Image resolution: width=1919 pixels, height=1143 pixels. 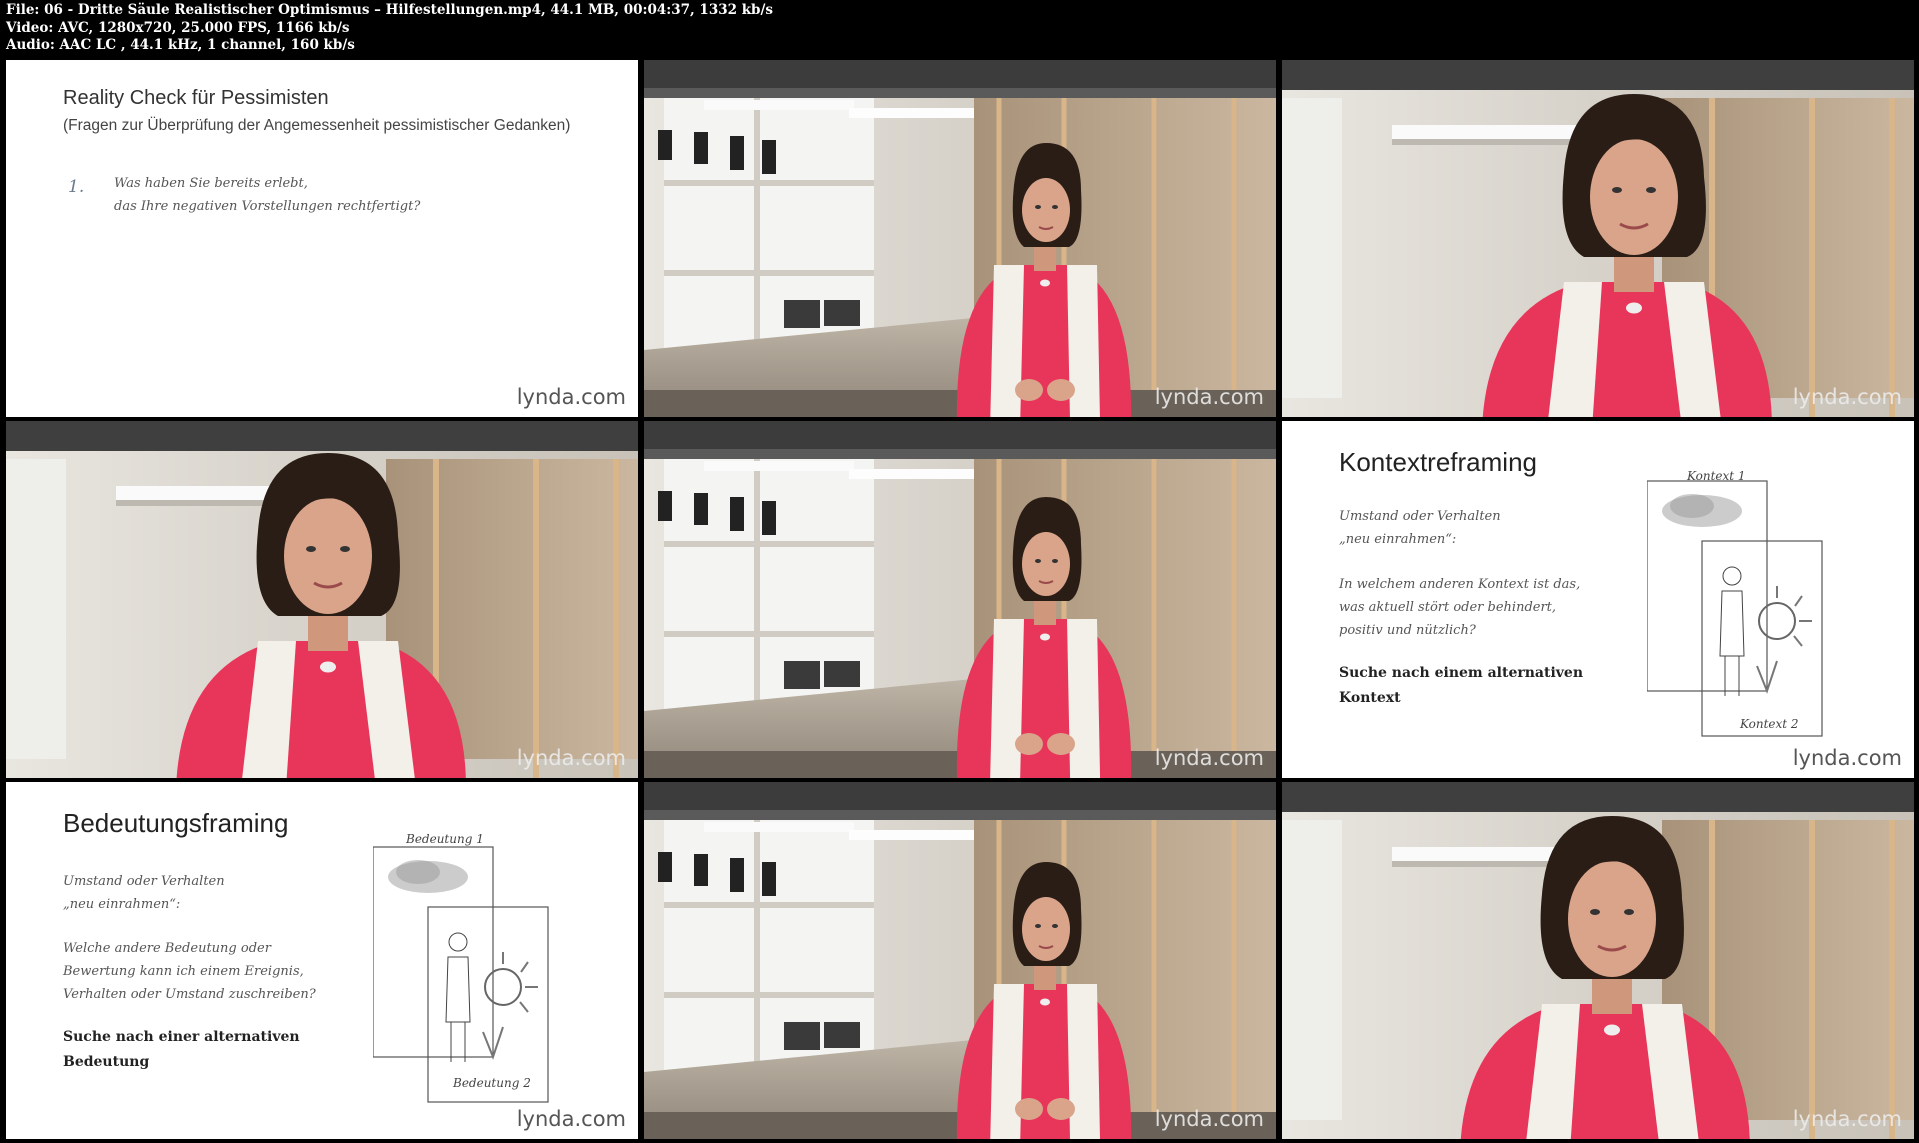 What do you see at coordinates (1769, 724) in the screenshot?
I see `sketch-label-bottom: Kontext 2` at bounding box center [1769, 724].